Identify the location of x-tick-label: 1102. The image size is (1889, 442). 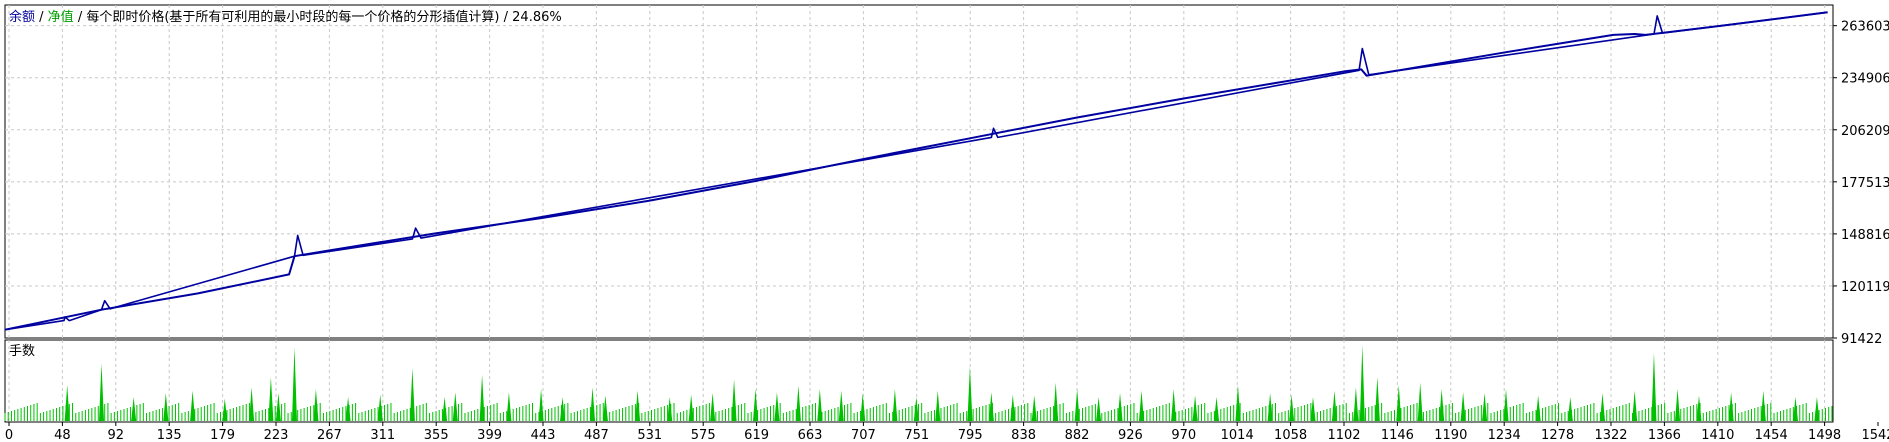
(1343, 435).